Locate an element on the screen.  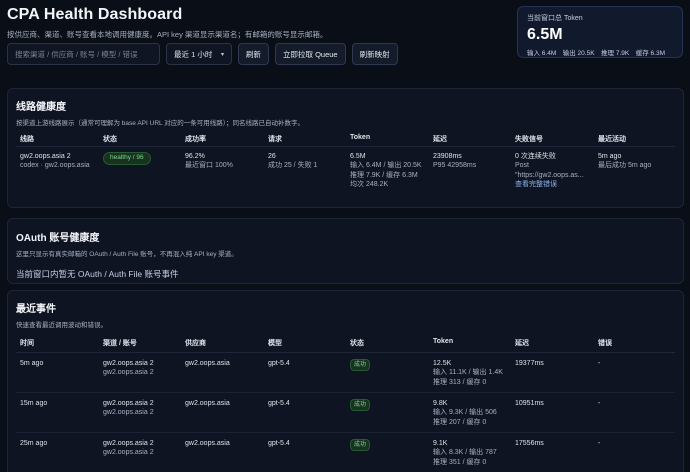
event-token-io: 输入 11.1K / 输出 1.4K is located at coordinates (468, 373).